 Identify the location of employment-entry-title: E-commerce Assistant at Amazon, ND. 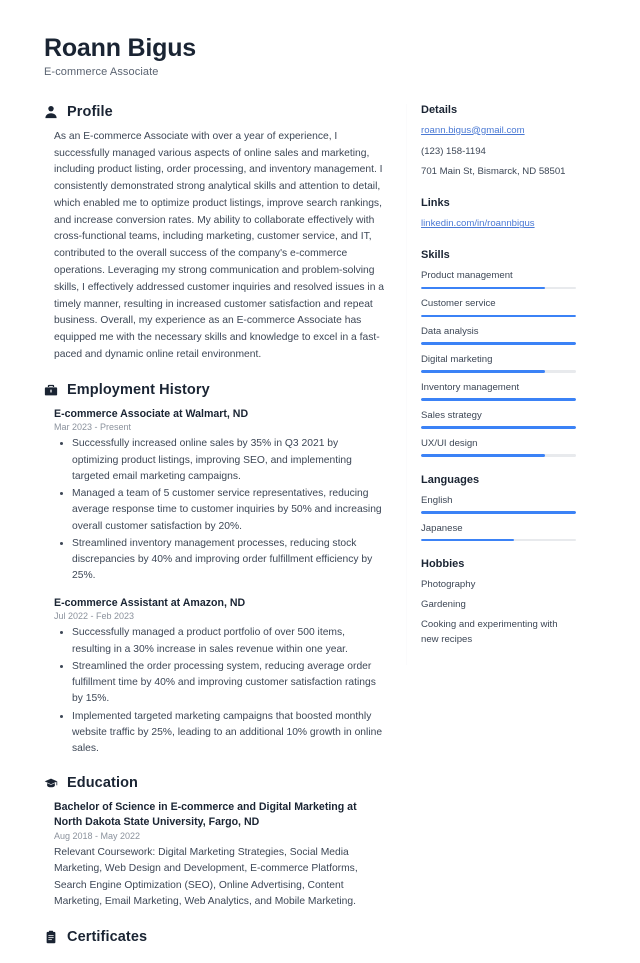
(150, 602).